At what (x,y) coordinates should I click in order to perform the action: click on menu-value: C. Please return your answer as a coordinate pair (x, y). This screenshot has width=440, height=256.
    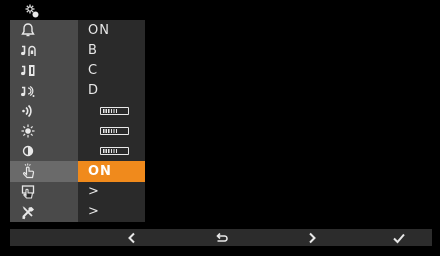
    Looking at the image, I should click on (111, 70).